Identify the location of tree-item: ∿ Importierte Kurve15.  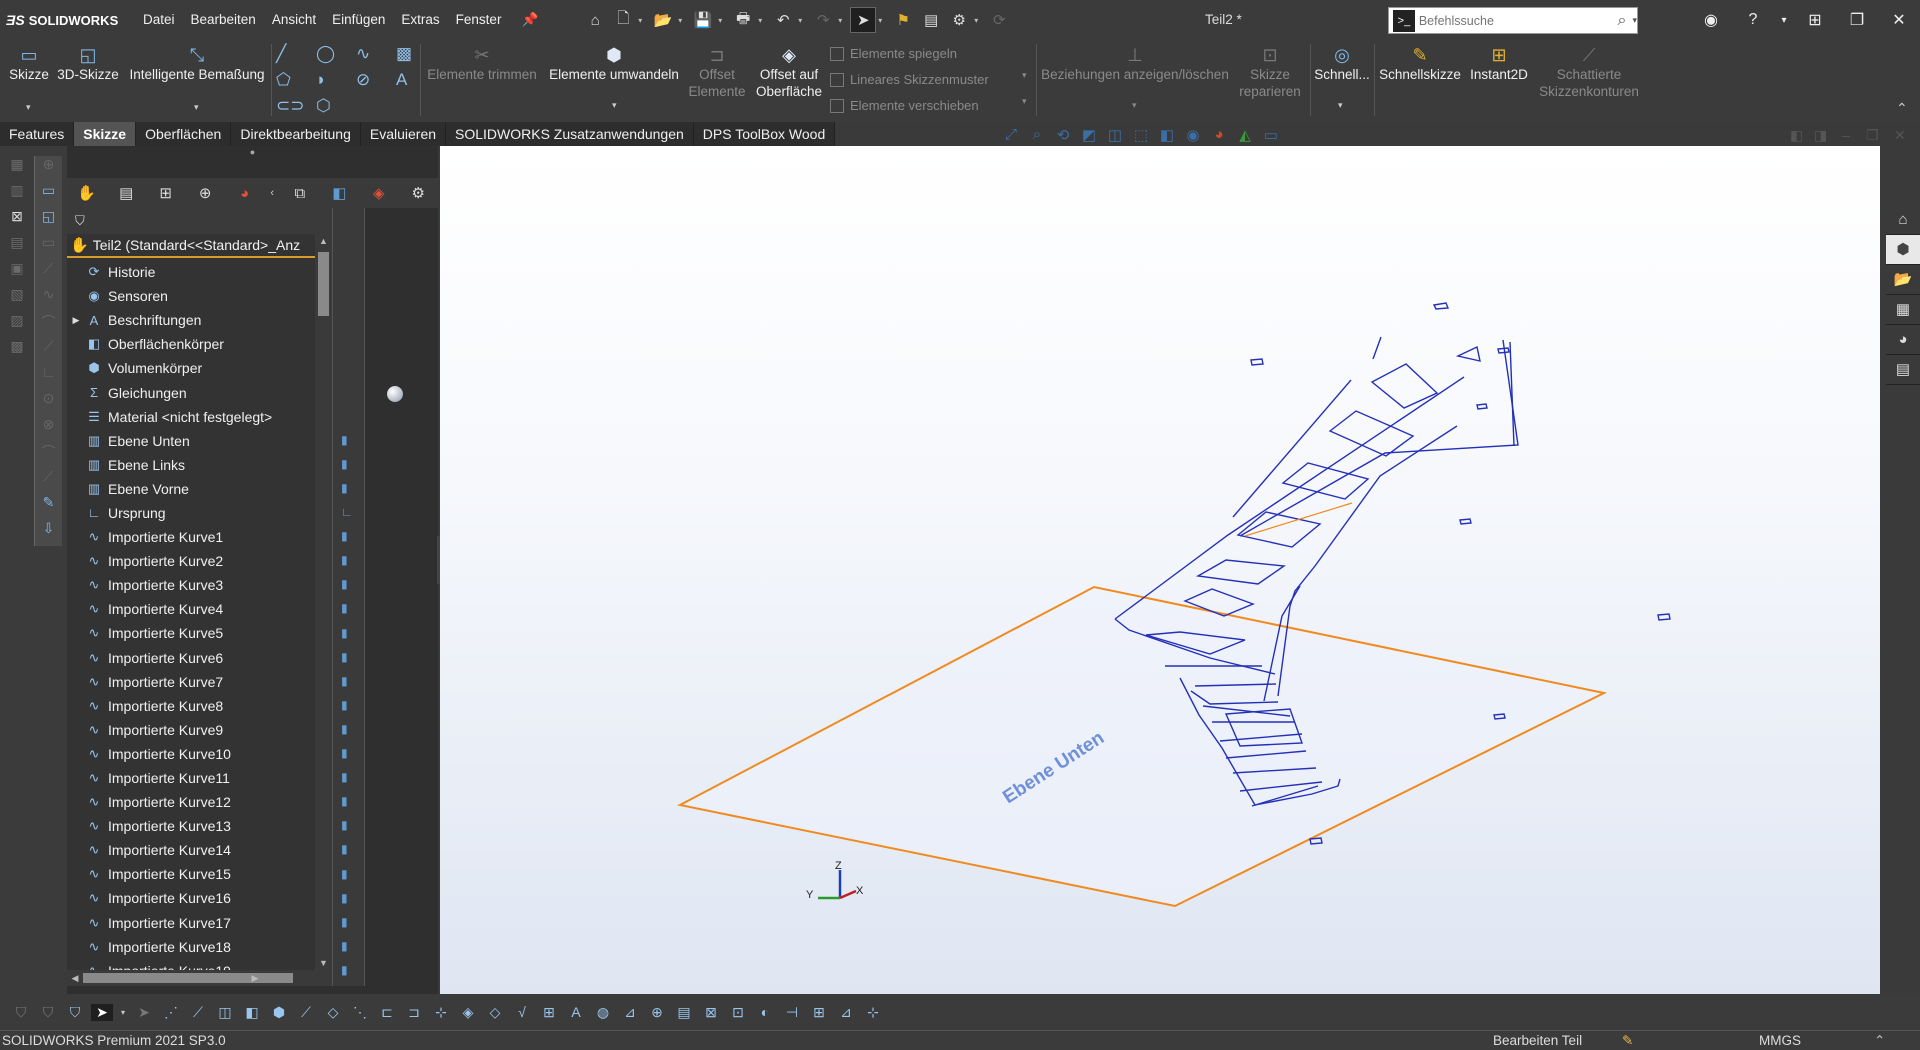
(169, 874).